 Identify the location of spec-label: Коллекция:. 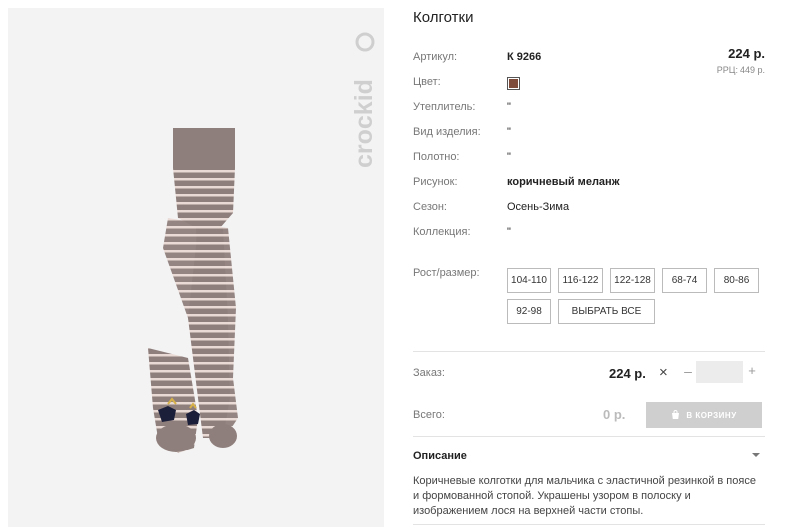
(442, 232).